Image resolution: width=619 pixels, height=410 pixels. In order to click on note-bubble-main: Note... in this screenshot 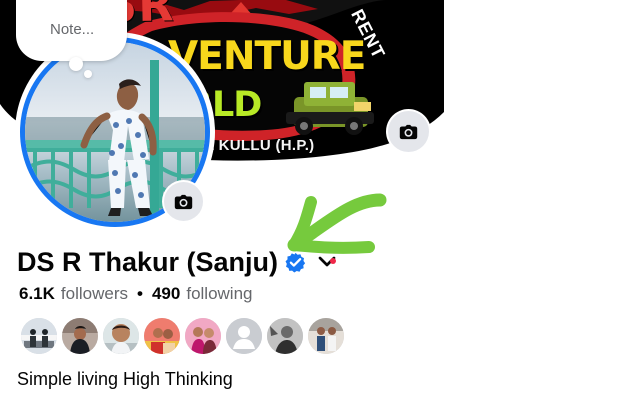, I will do `click(71, 30)`.